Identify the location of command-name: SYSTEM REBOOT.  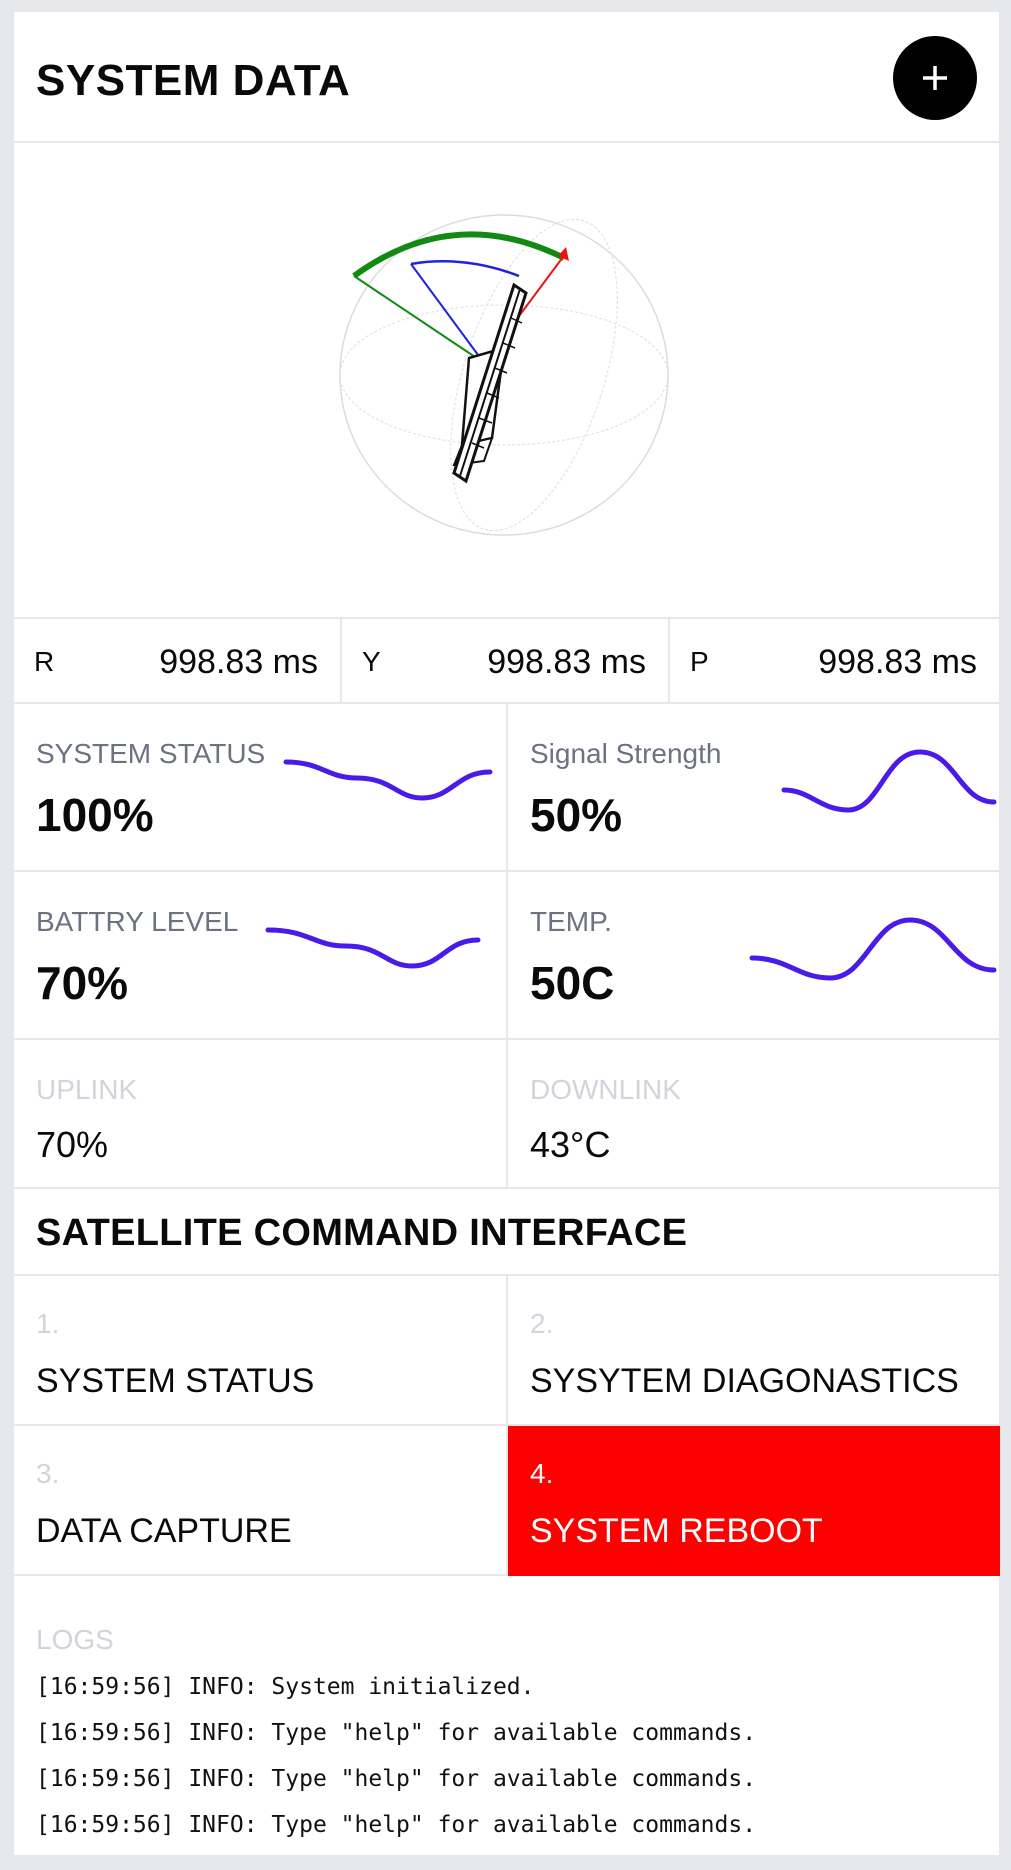
(676, 1531).